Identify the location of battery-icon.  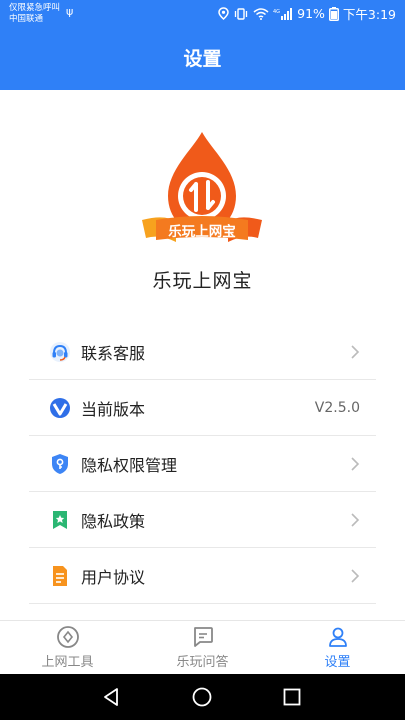
(333, 13).